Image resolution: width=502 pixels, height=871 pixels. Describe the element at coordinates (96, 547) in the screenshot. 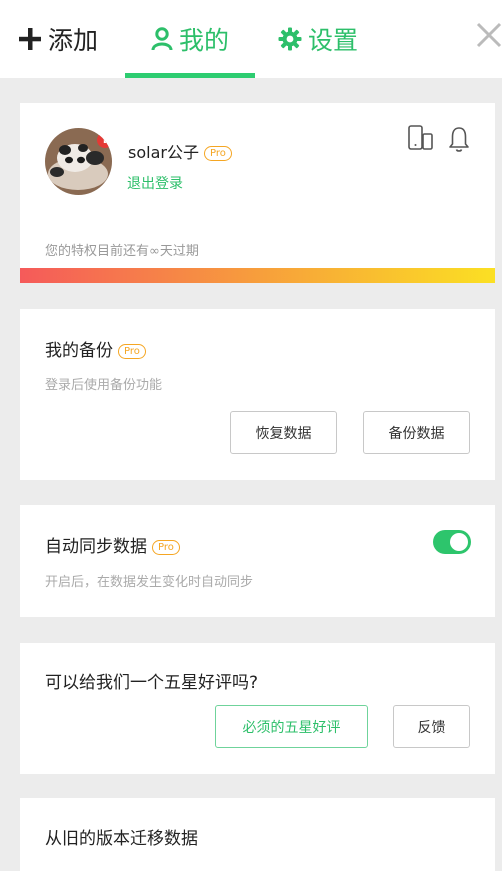

I see `sync-title-text: 自动同步数据` at that location.